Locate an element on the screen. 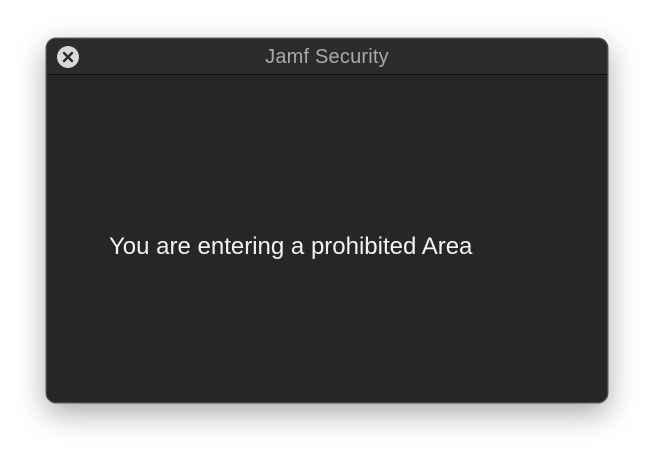  warning-message: You are entering a prohibited Area is located at coordinates (291, 246).